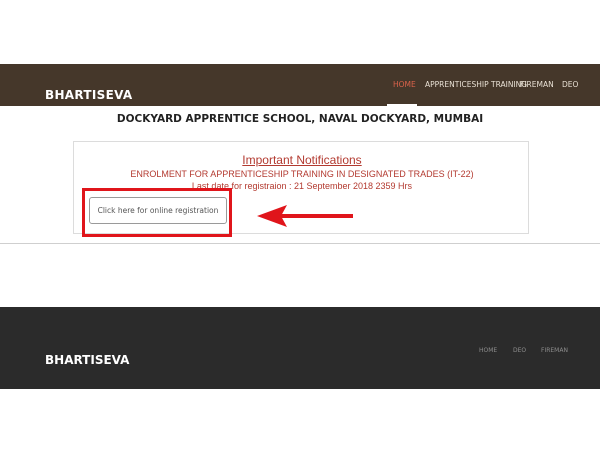 The height and width of the screenshot is (450, 600). What do you see at coordinates (402, 105) in the screenshot?
I see `active-nav-indicator` at bounding box center [402, 105].